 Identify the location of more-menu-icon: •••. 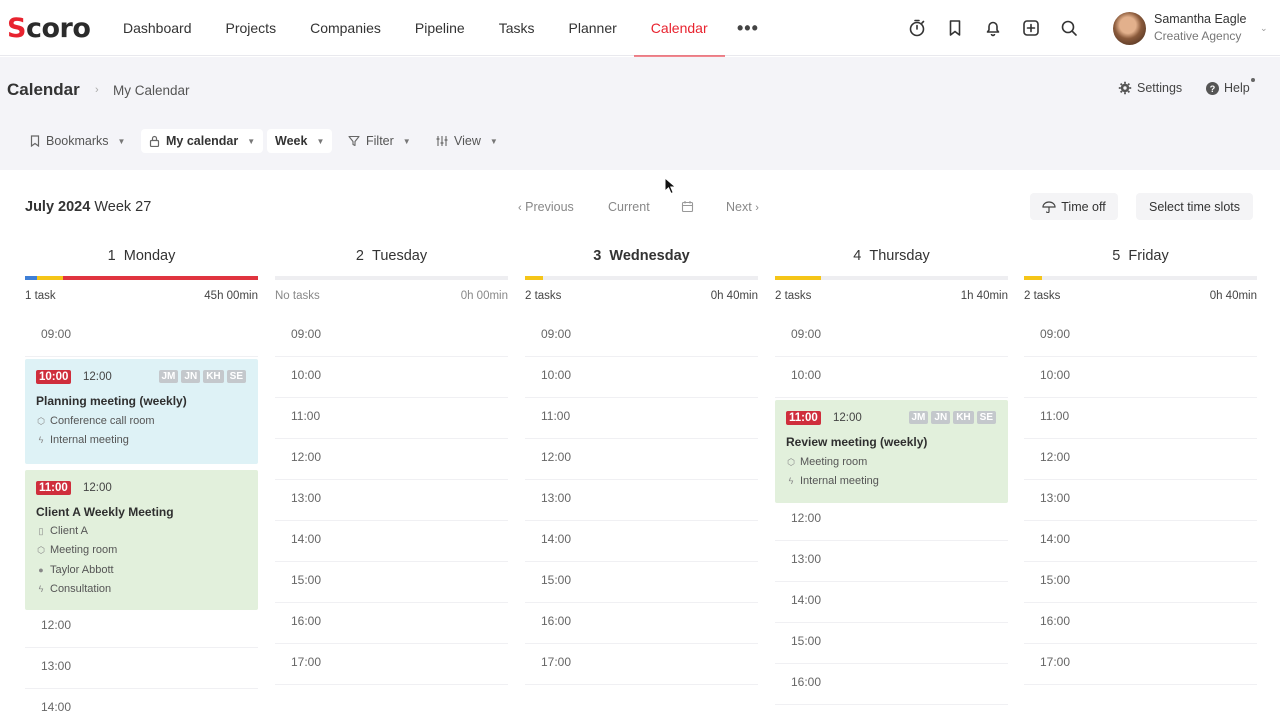
(748, 28).